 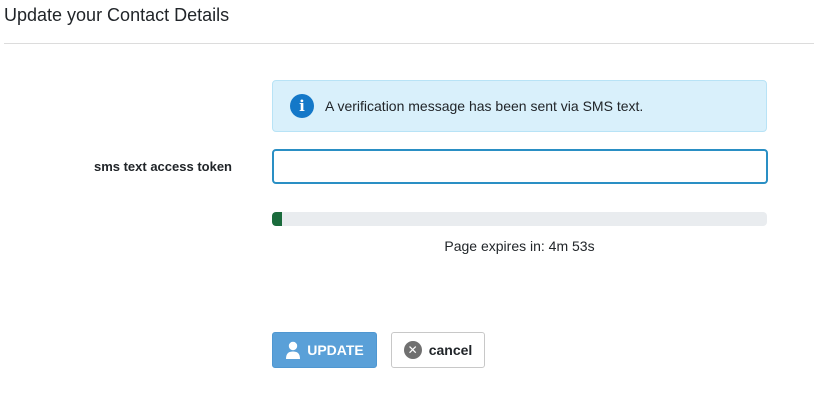 I want to click on sms-token-input, so click(x=520, y=166).